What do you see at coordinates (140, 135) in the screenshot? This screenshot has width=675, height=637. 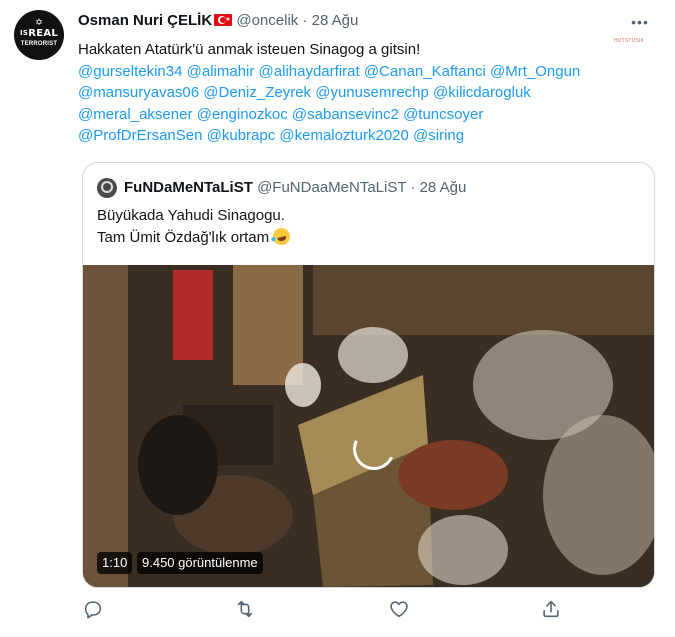 I see `mention-link: @ProfDrErsanSen` at bounding box center [140, 135].